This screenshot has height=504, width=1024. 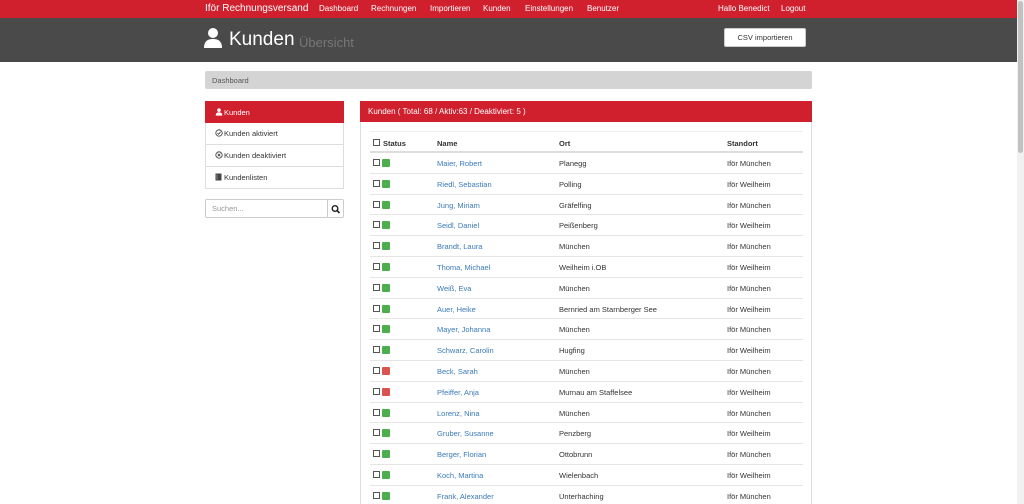 I want to click on customer-name-link: Jung, Miriam, so click(x=458, y=205).